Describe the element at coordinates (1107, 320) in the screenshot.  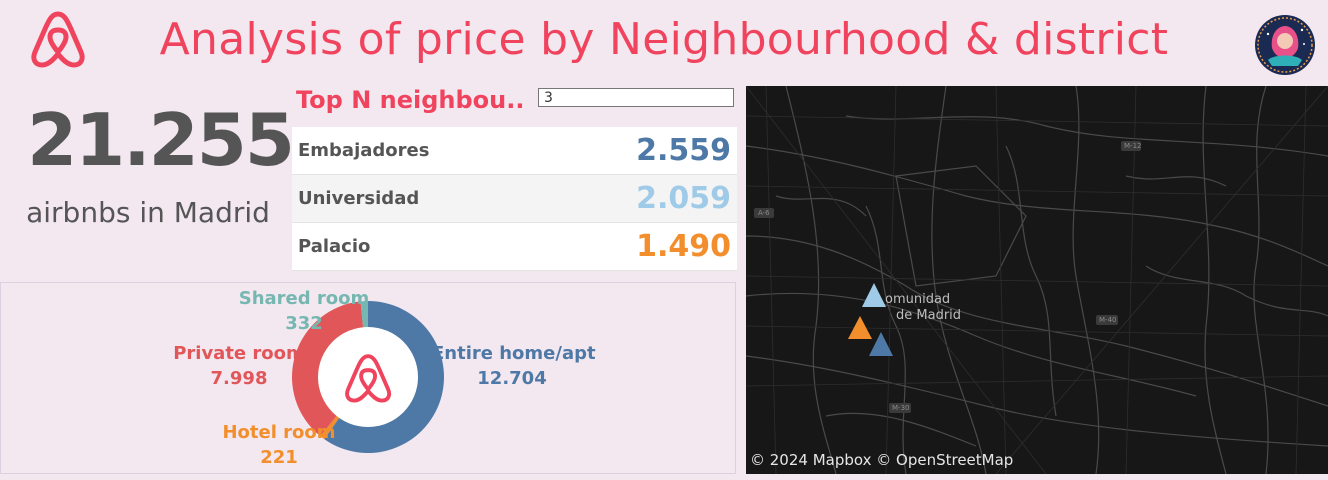
I see `road-label: M-40` at that location.